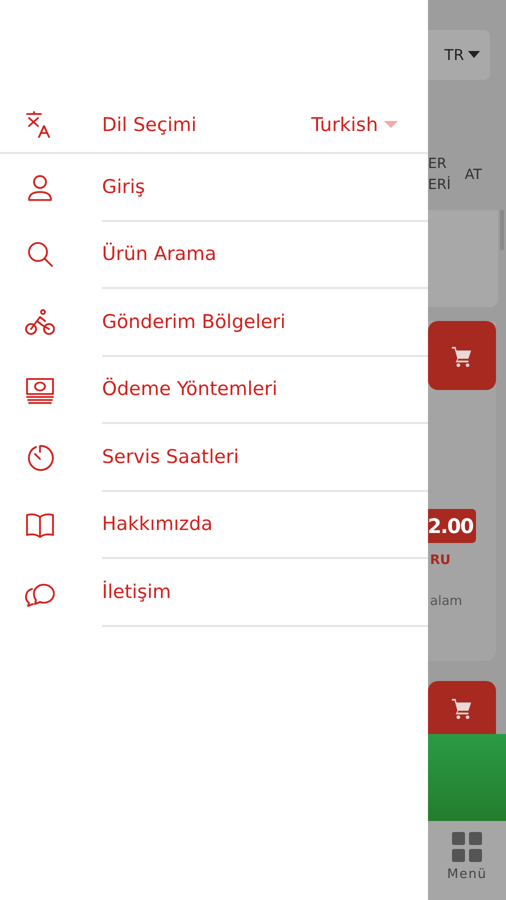 The height and width of the screenshot is (900, 506). What do you see at coordinates (473, 175) in the screenshot?
I see `category-tab: AT` at bounding box center [473, 175].